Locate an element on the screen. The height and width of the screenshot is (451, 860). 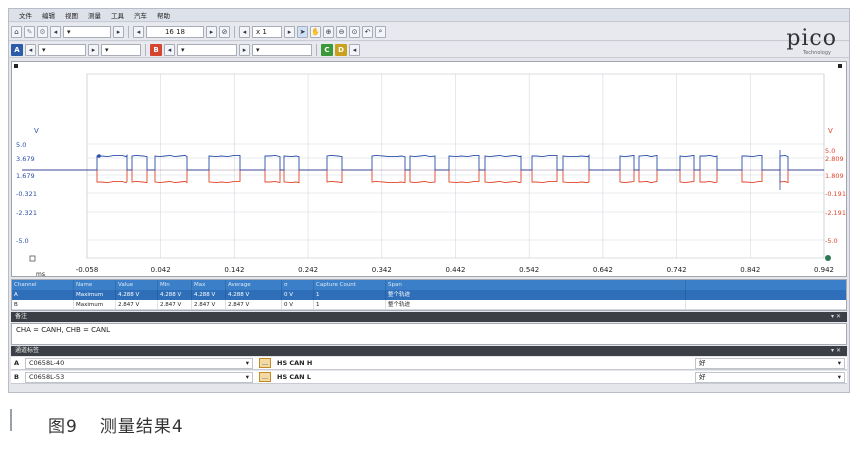
channel-b-left-button: ◂ is located at coordinates (169, 49).